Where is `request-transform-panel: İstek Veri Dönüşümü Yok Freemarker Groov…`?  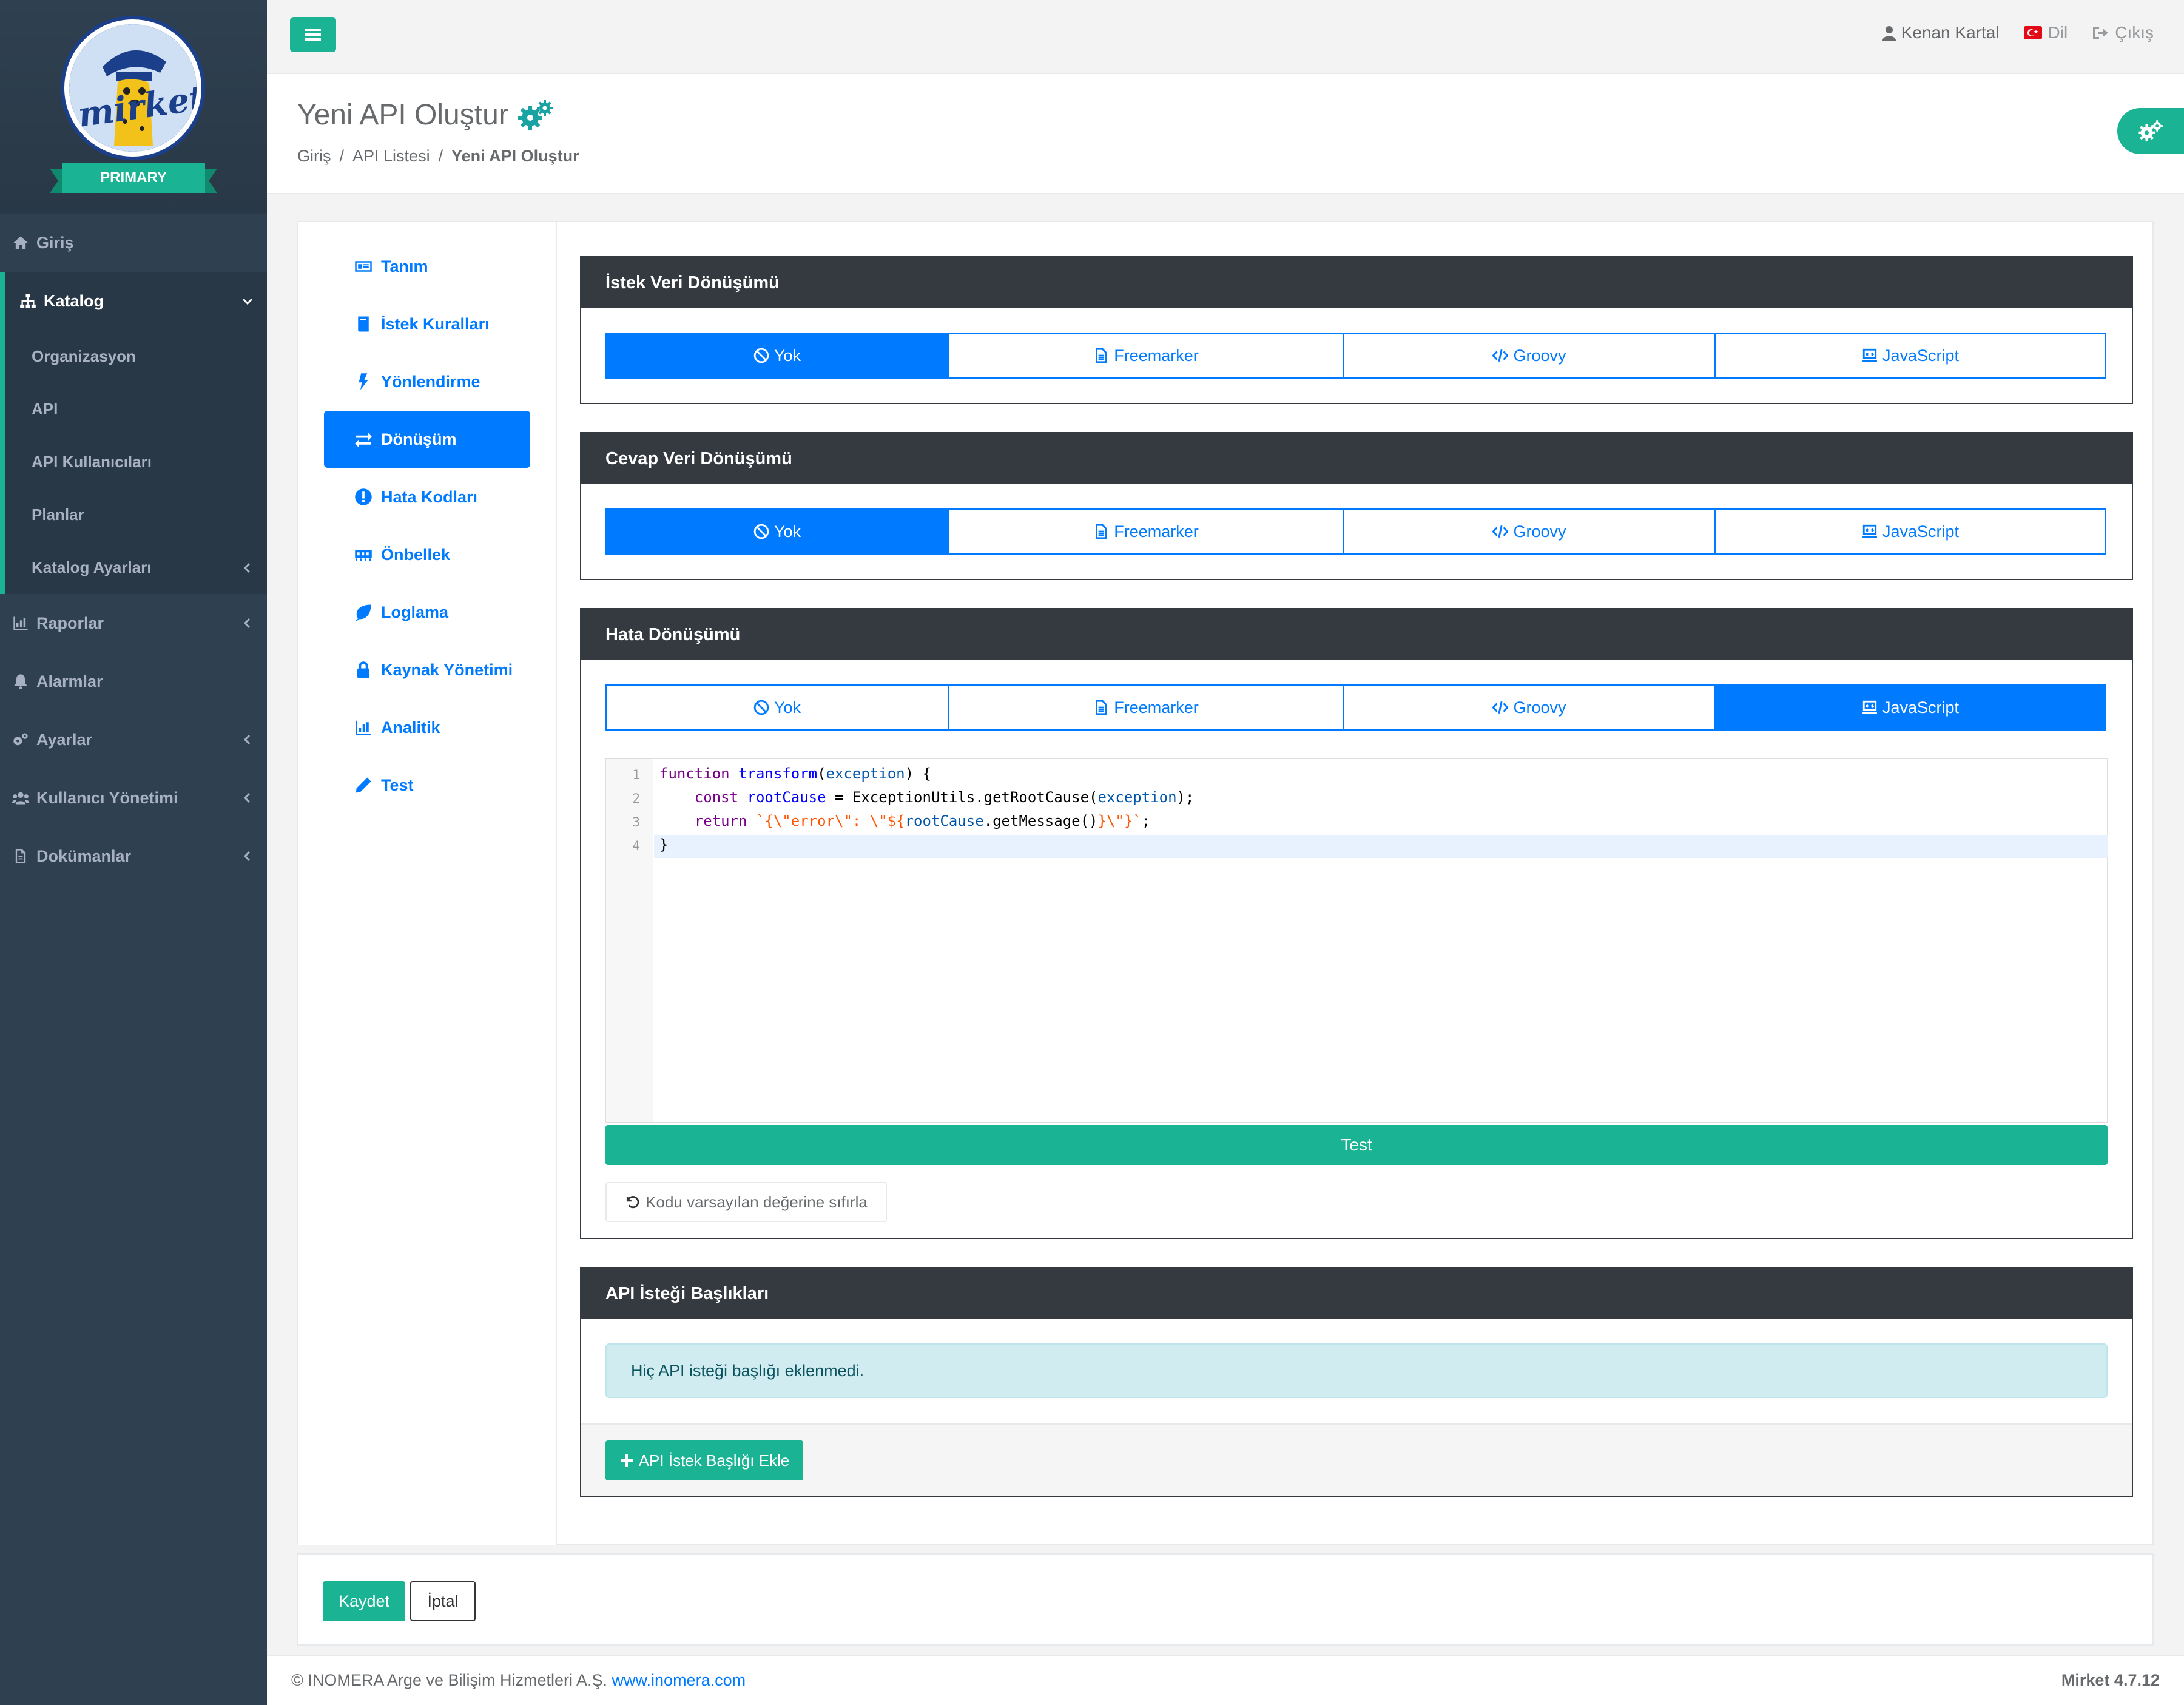 request-transform-panel: İstek Veri Dönüşümü Yok Freemarker Groov… is located at coordinates (1356, 330).